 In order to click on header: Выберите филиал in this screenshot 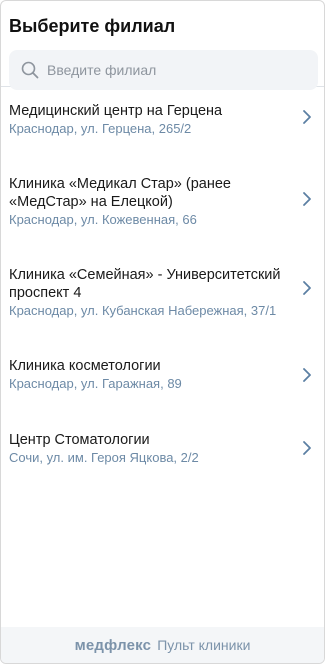, I will do `click(162, 45)`.